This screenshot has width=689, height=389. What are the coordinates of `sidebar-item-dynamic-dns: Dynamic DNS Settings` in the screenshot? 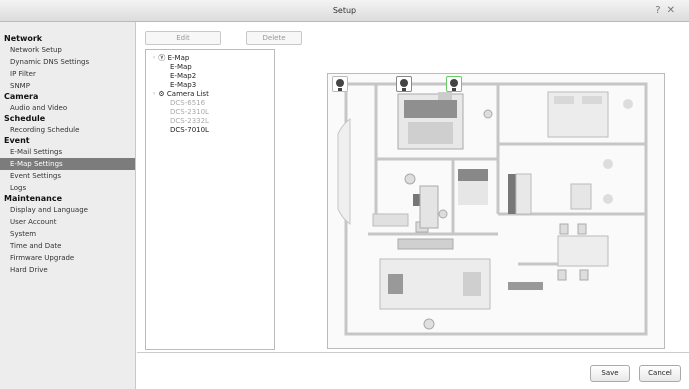 It's located at (67, 62).